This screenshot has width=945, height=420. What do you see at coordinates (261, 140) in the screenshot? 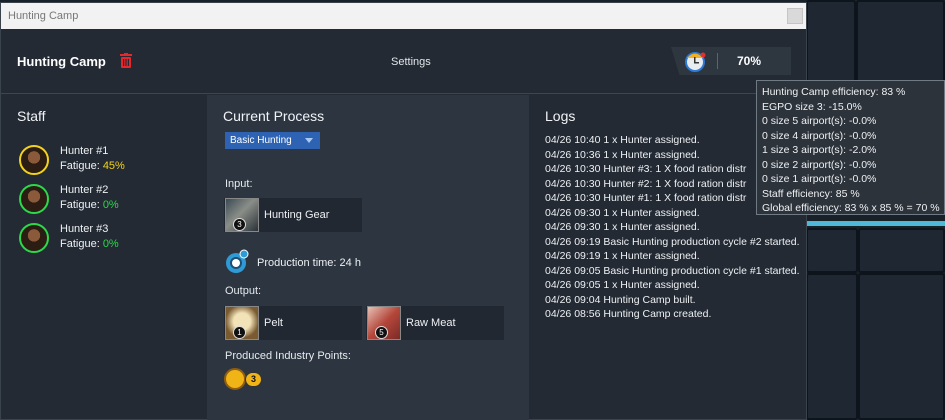
I see `process-select-value: Basic Hunting` at bounding box center [261, 140].